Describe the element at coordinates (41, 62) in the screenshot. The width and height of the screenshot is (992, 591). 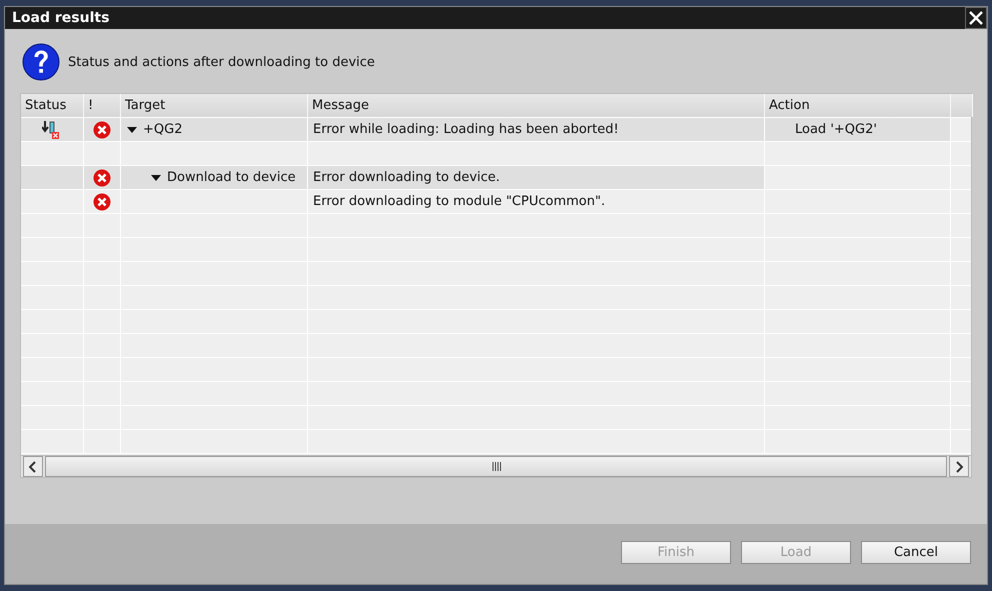
I see `question-icon` at that location.